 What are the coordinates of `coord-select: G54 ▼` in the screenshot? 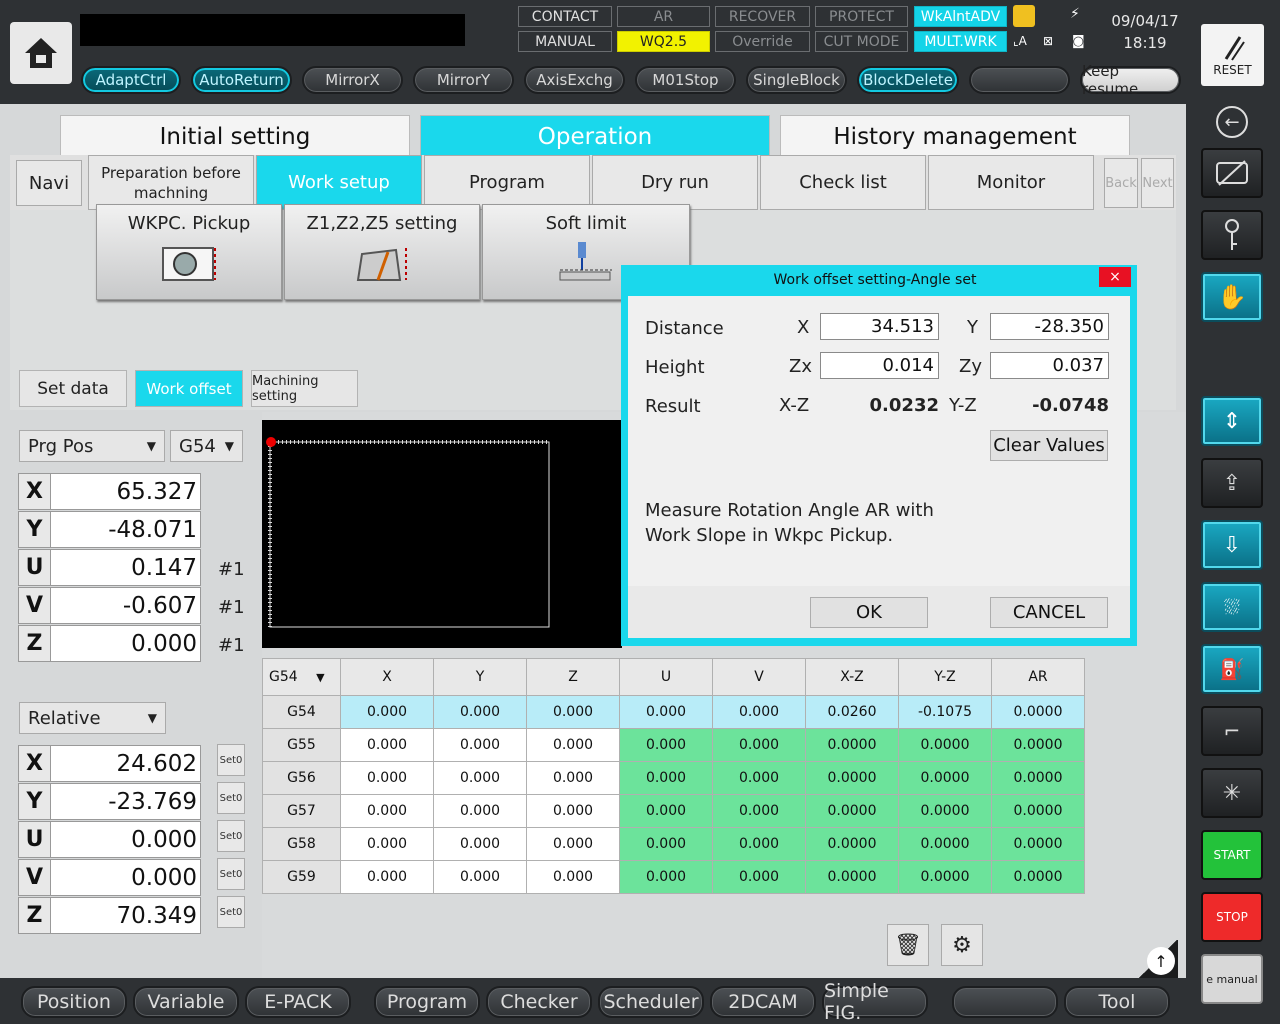 It's located at (206, 446).